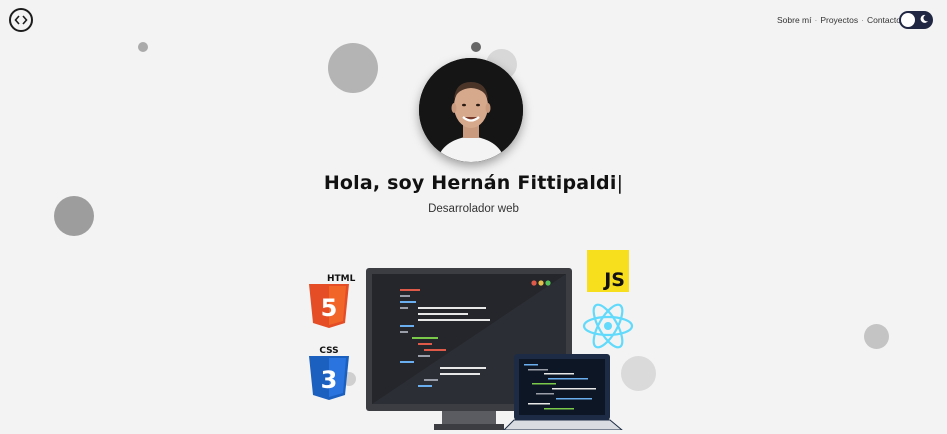 The height and width of the screenshot is (434, 947). I want to click on hero-name: Hola, soy Hernán Fittipaldi, so click(470, 183).